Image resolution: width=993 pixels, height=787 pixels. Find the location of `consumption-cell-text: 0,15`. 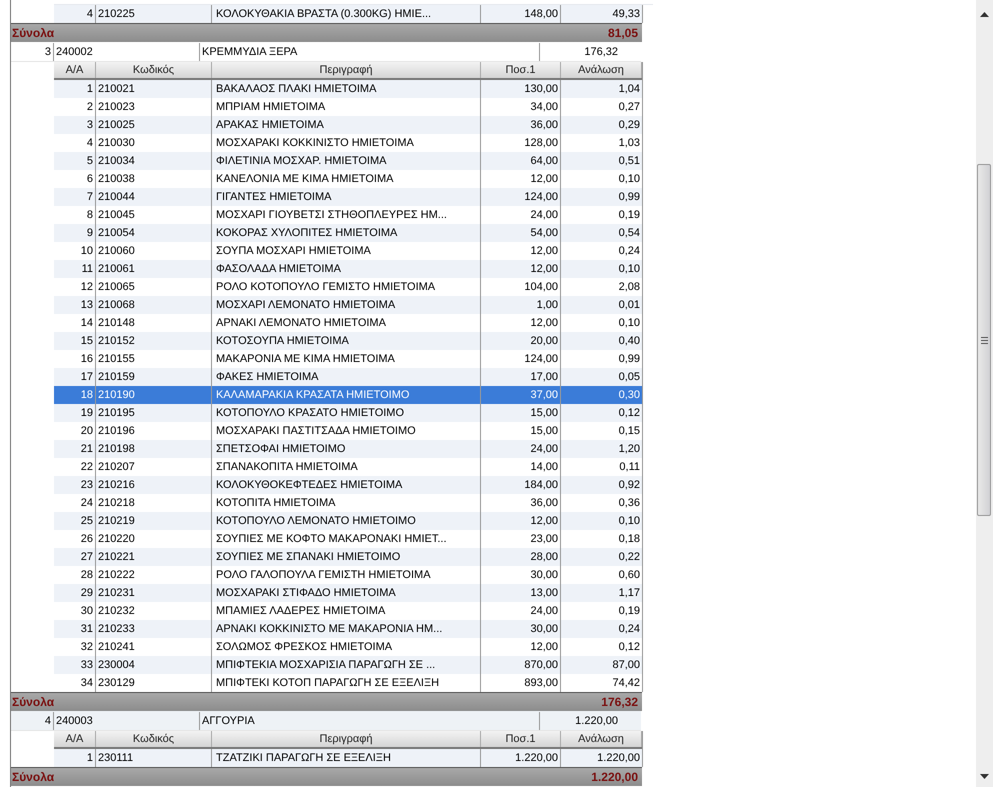

consumption-cell-text: 0,15 is located at coordinates (629, 431).